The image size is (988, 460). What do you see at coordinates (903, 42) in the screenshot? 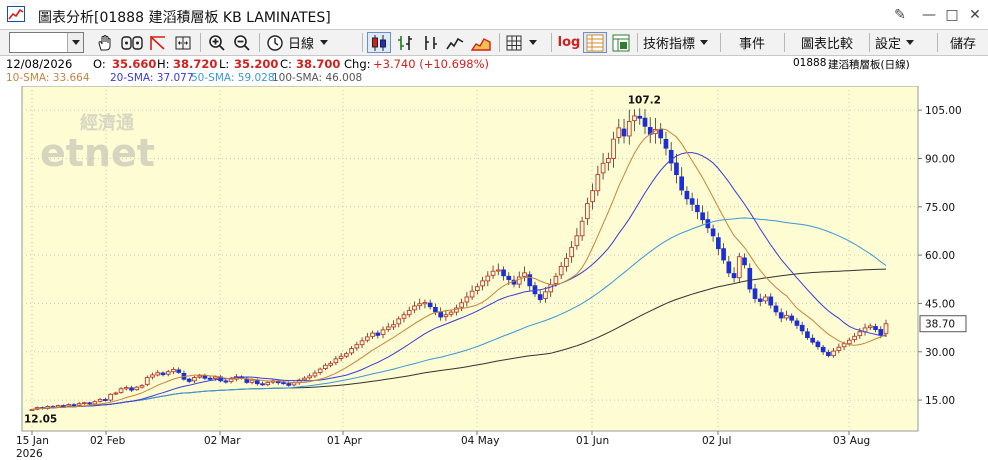
I see `settings-menu: 設定` at bounding box center [903, 42].